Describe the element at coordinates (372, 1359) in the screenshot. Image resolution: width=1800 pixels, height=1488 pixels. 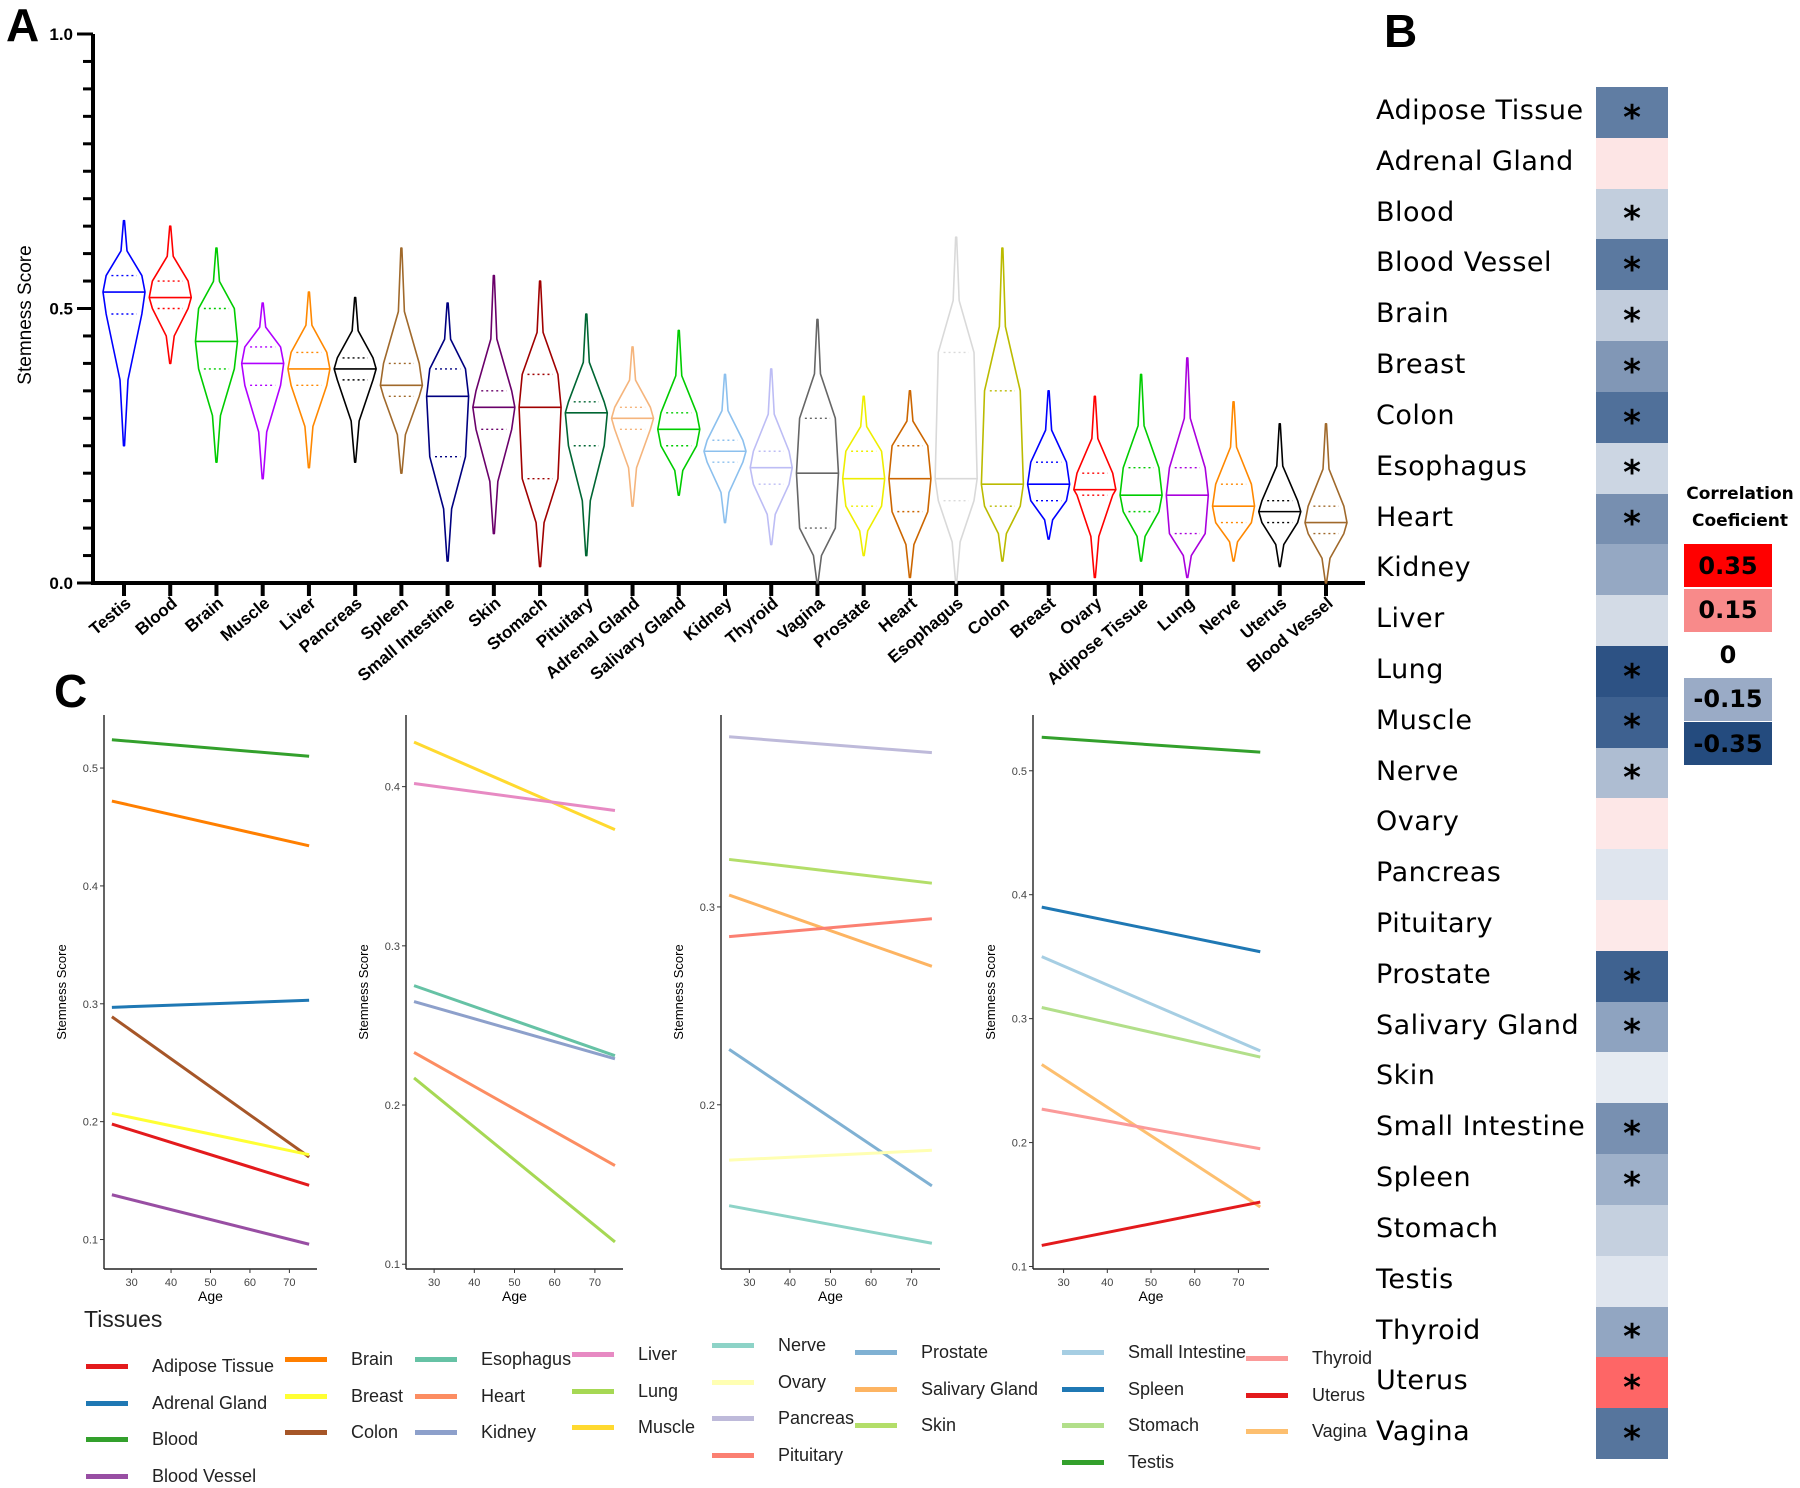
I see `legend-label: Brain` at that location.